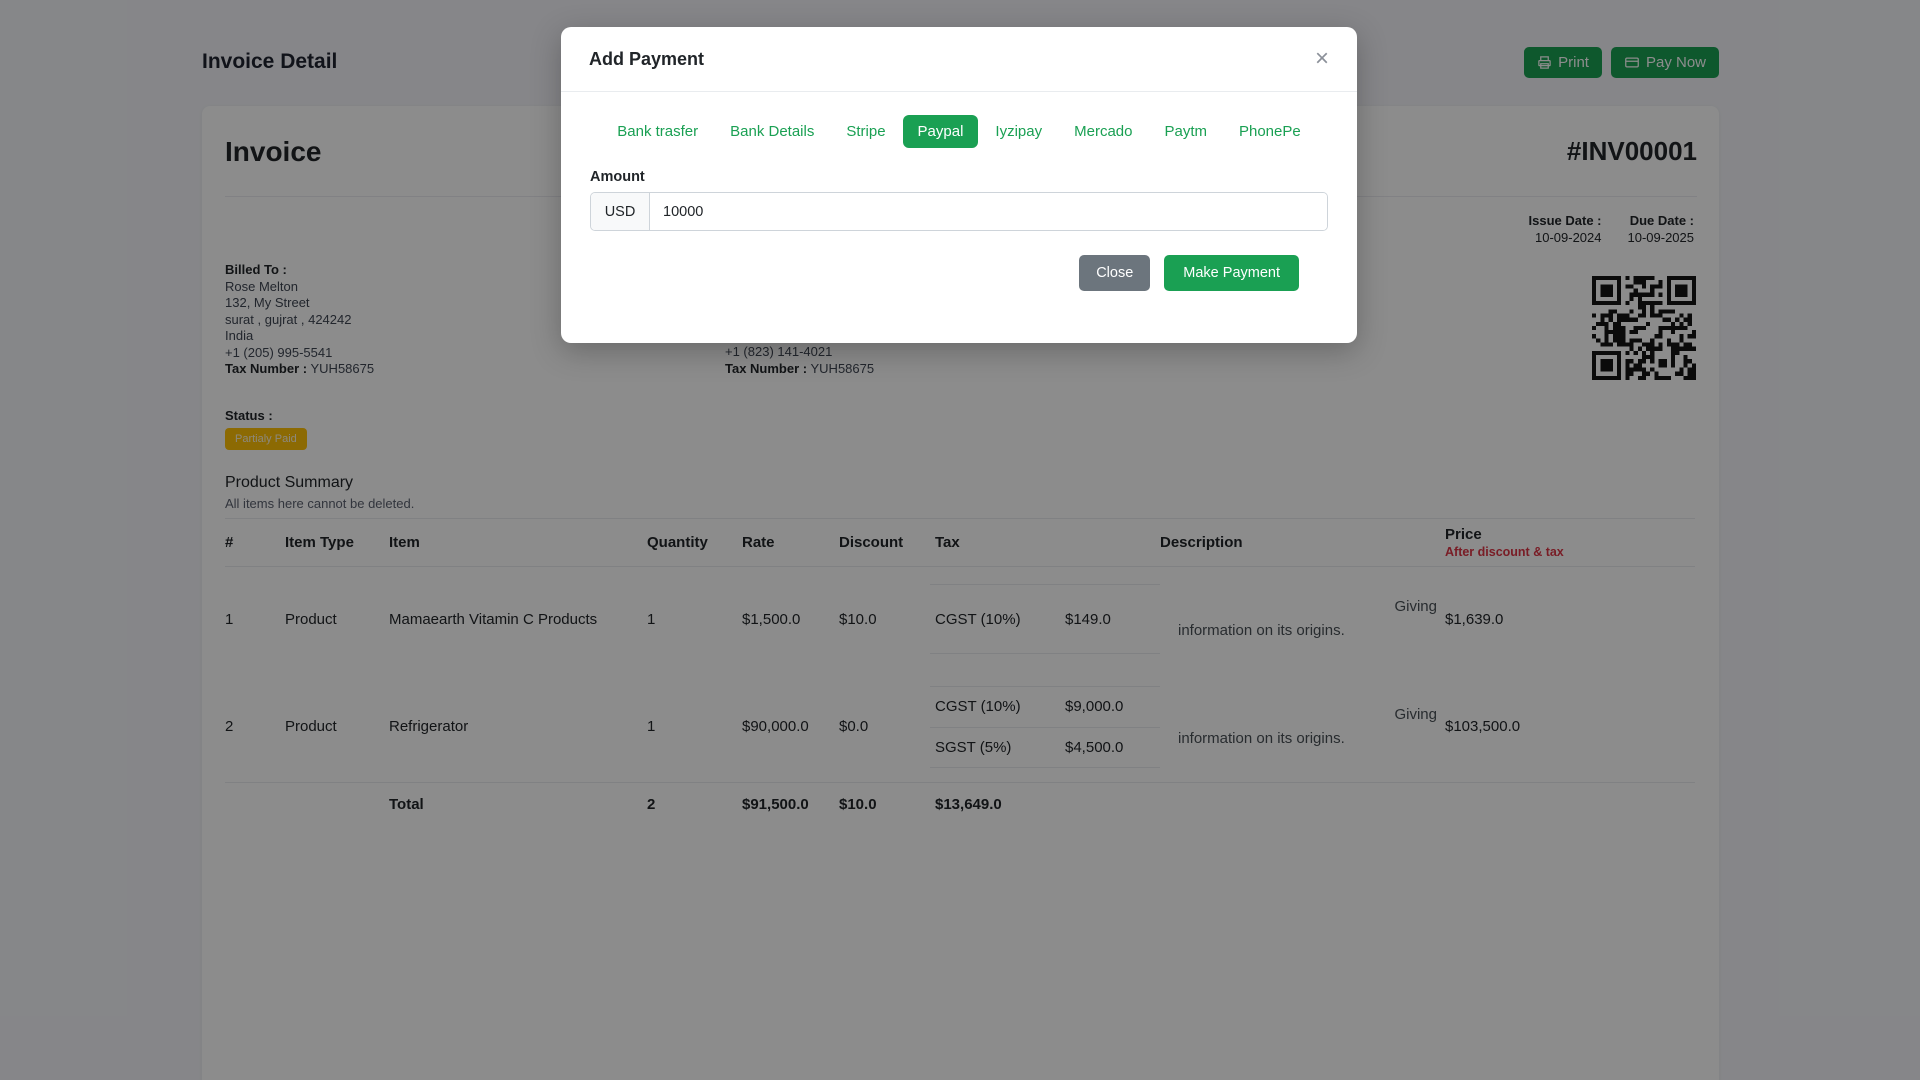 This screenshot has width=1920, height=1080. Describe the element at coordinates (959, 261) in the screenshot. I see `modal-footer: Close Make Payment` at that location.